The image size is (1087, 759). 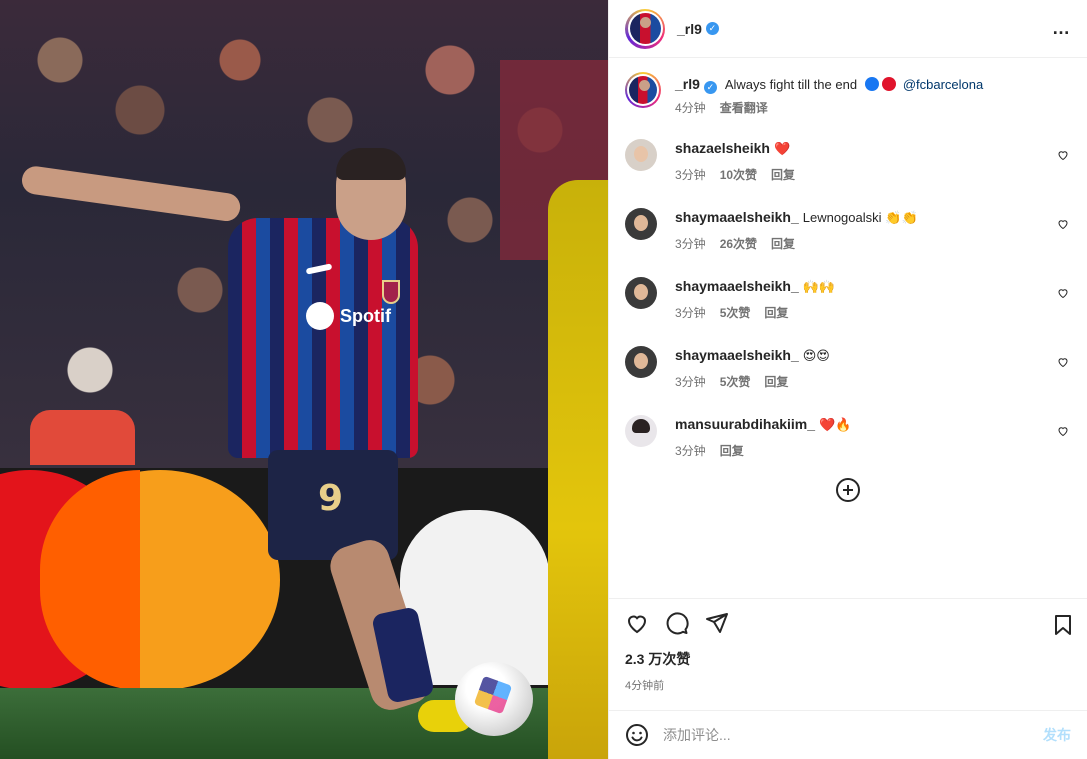 I want to click on comment-likes: 26次赞, so click(x=738, y=244).